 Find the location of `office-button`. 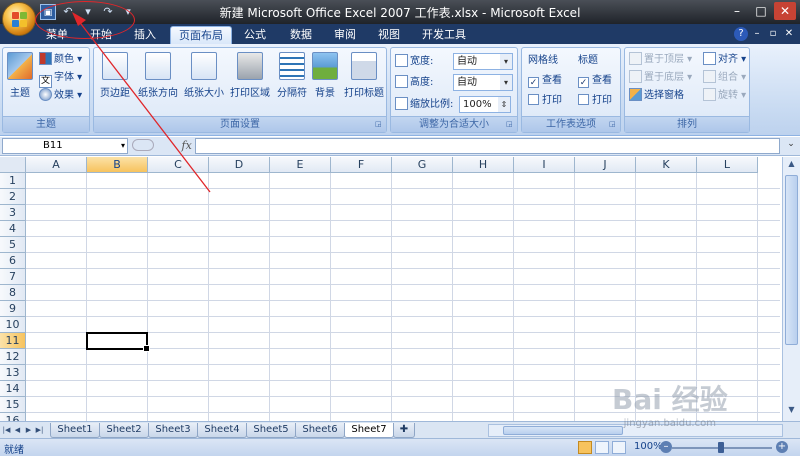

office-button is located at coordinates (19, 19).